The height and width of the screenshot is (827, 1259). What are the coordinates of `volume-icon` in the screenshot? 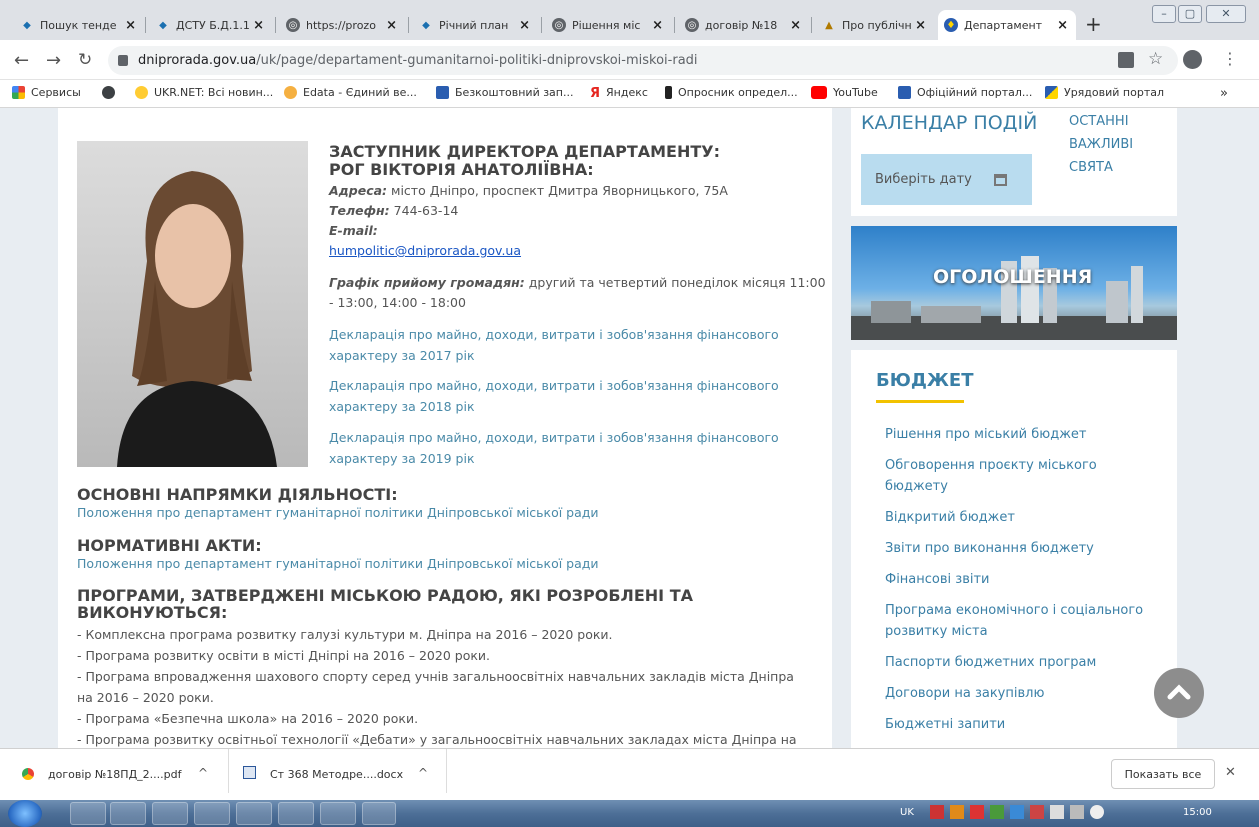 It's located at (1097, 812).